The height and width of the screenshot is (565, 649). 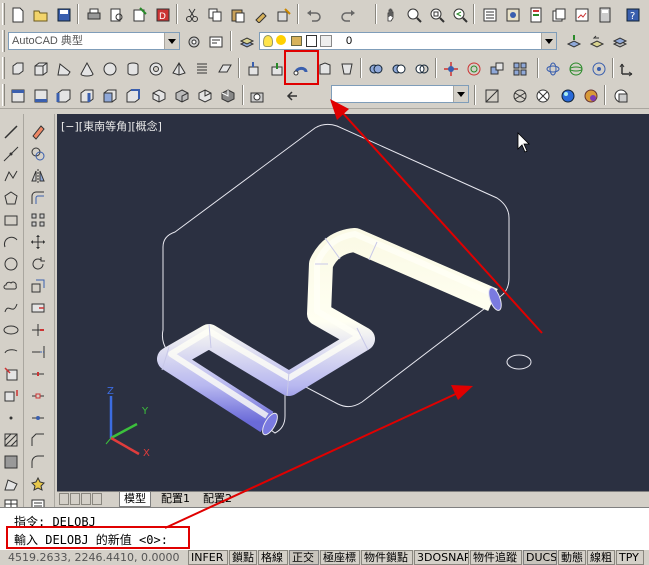 What do you see at coordinates (11, 352) in the screenshot?
I see `ellipse-arc-icon` at bounding box center [11, 352].